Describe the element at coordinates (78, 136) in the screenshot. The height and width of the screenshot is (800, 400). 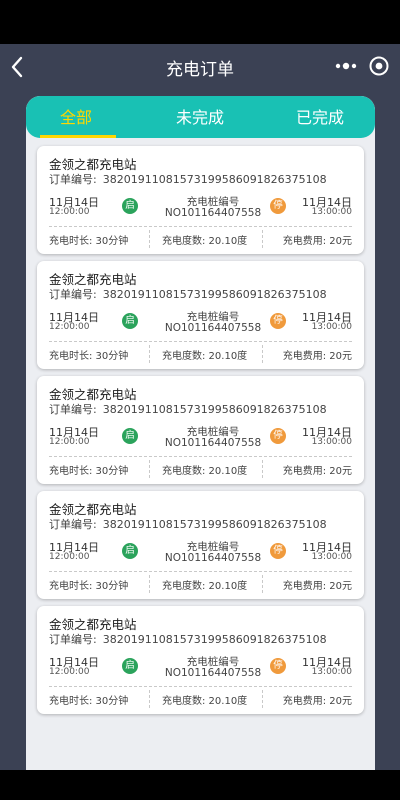
I see `tab-active-indicator` at that location.